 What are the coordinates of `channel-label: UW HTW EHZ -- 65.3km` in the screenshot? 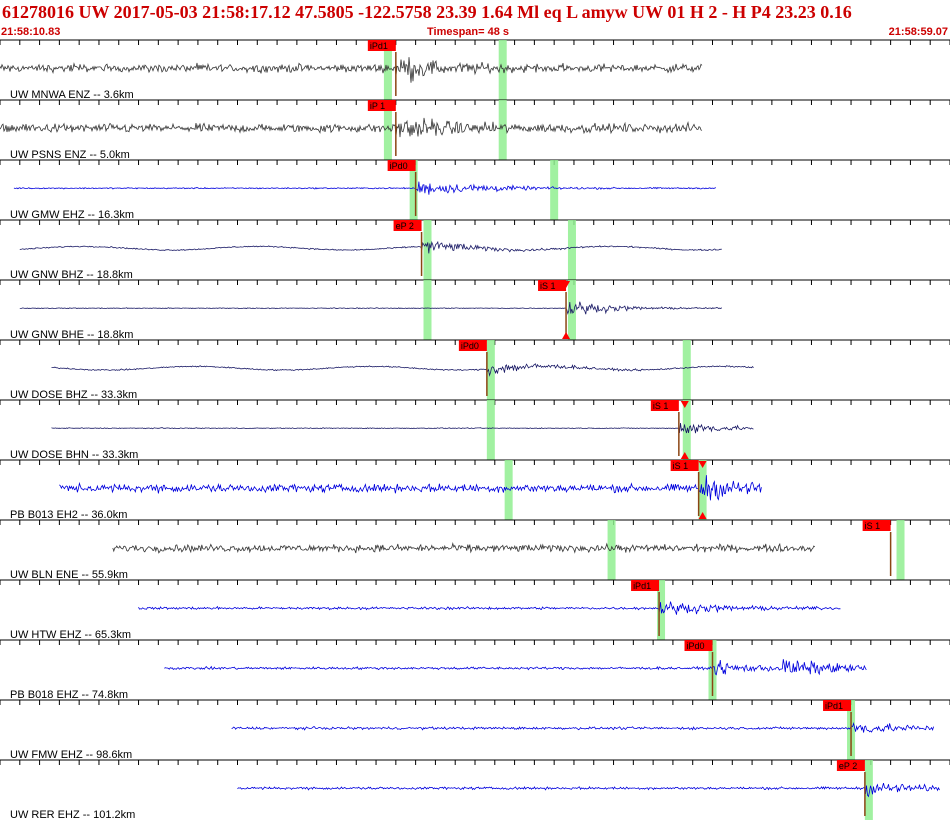 It's located at (70, 635).